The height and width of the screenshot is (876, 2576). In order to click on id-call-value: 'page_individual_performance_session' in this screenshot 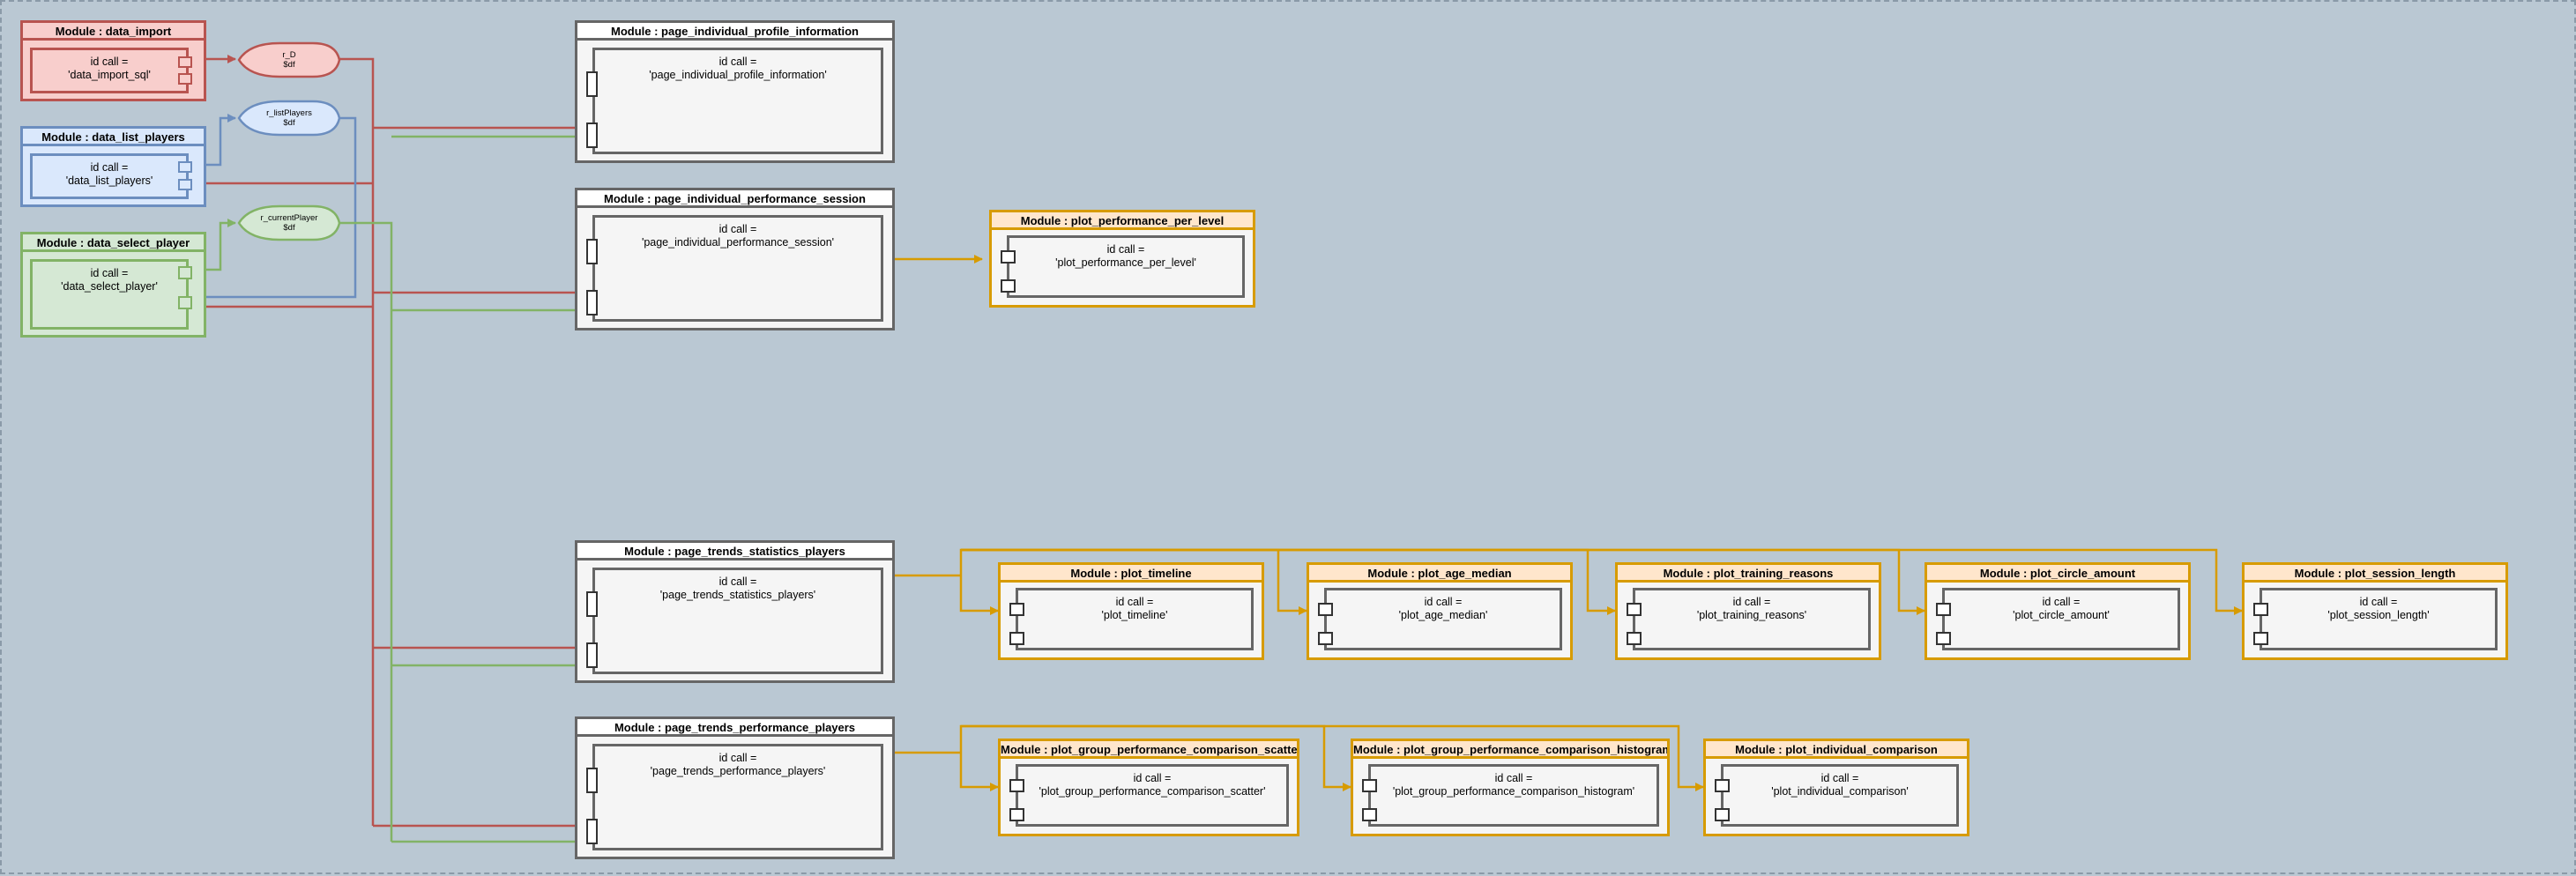, I will do `click(738, 242)`.